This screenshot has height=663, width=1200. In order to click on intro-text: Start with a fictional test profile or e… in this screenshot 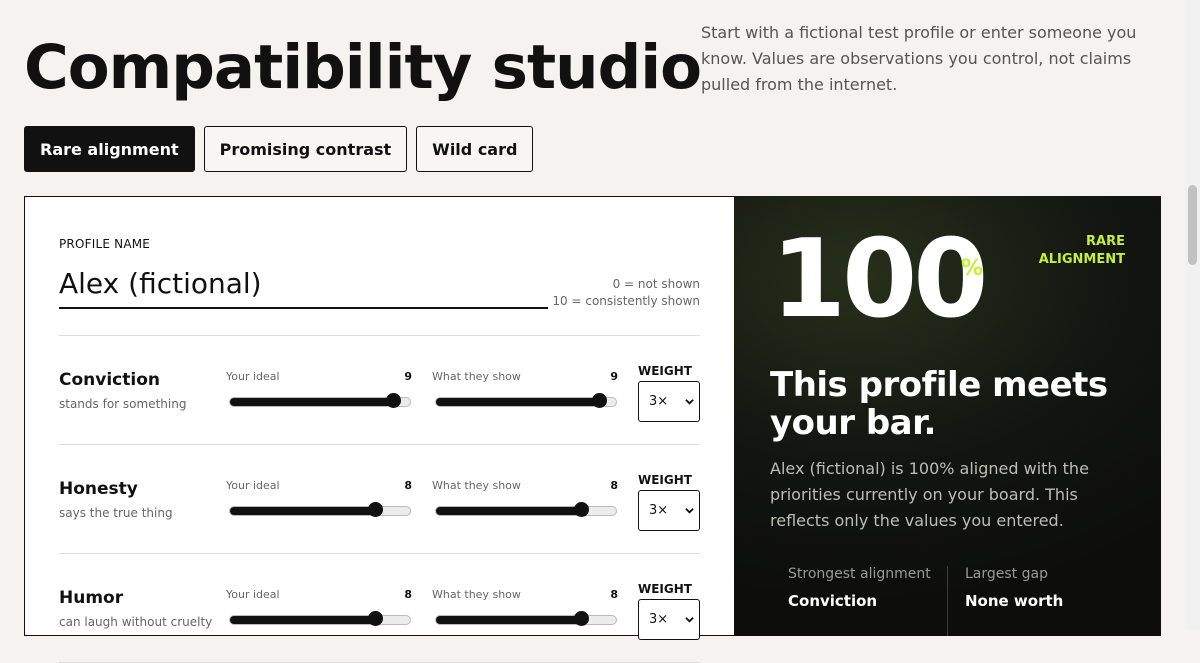, I will do `click(919, 58)`.